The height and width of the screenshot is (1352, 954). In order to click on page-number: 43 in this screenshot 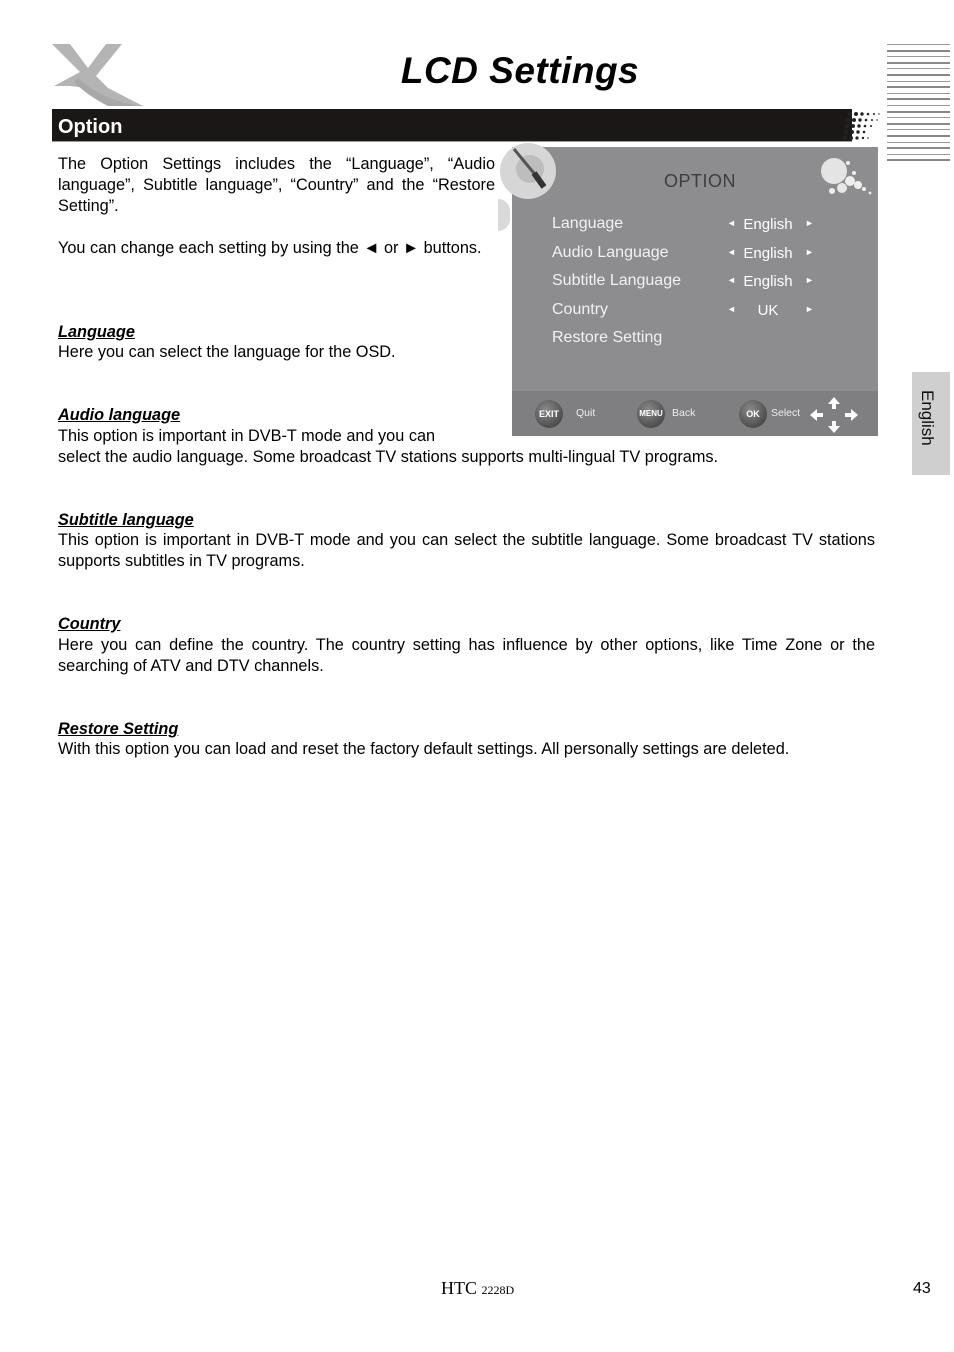, I will do `click(922, 1288)`.